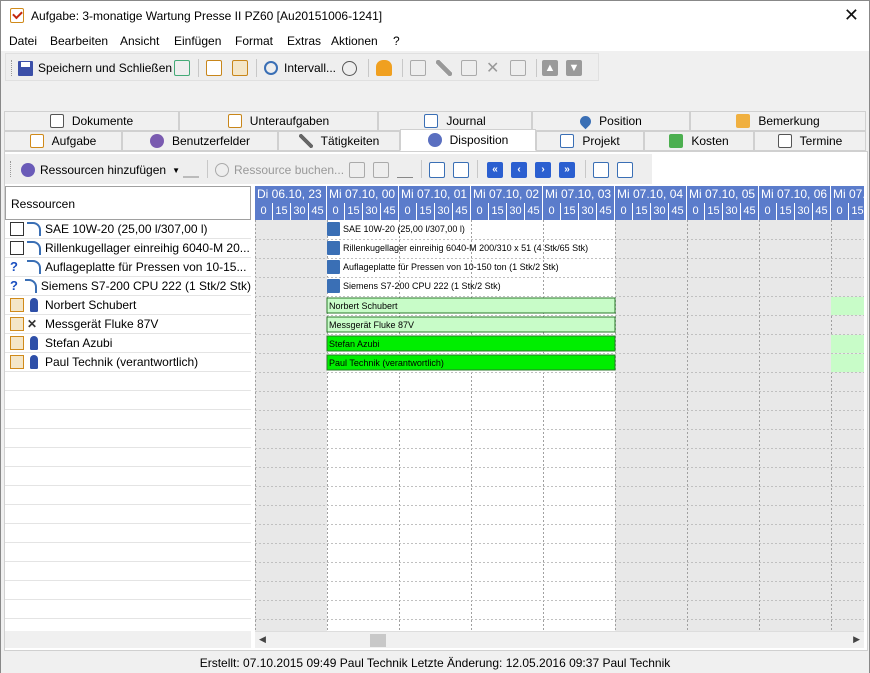 This screenshot has height=673, width=870. What do you see at coordinates (810, 141) in the screenshot?
I see `tab-termine: Termine` at bounding box center [810, 141].